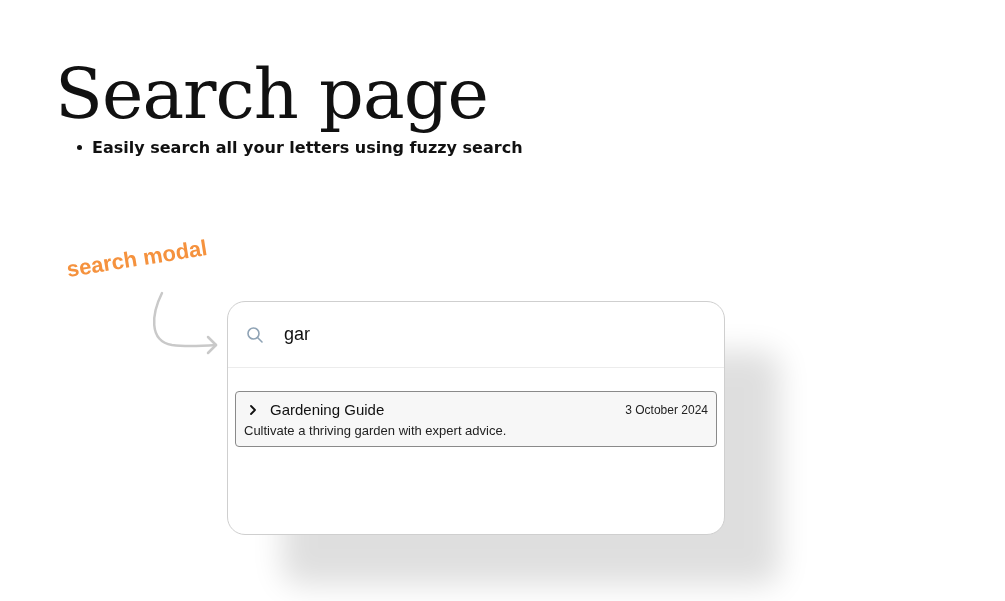  What do you see at coordinates (474, 334) in the screenshot?
I see `search-field: gar` at bounding box center [474, 334].